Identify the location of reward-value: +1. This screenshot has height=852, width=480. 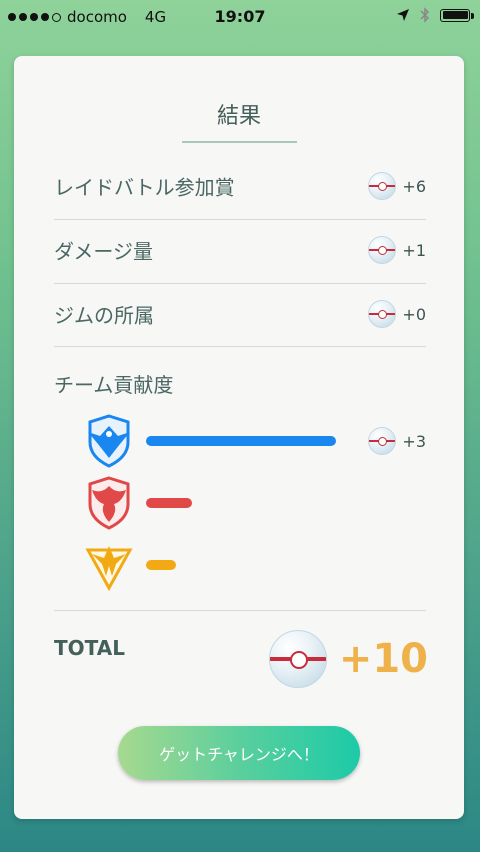
(414, 250).